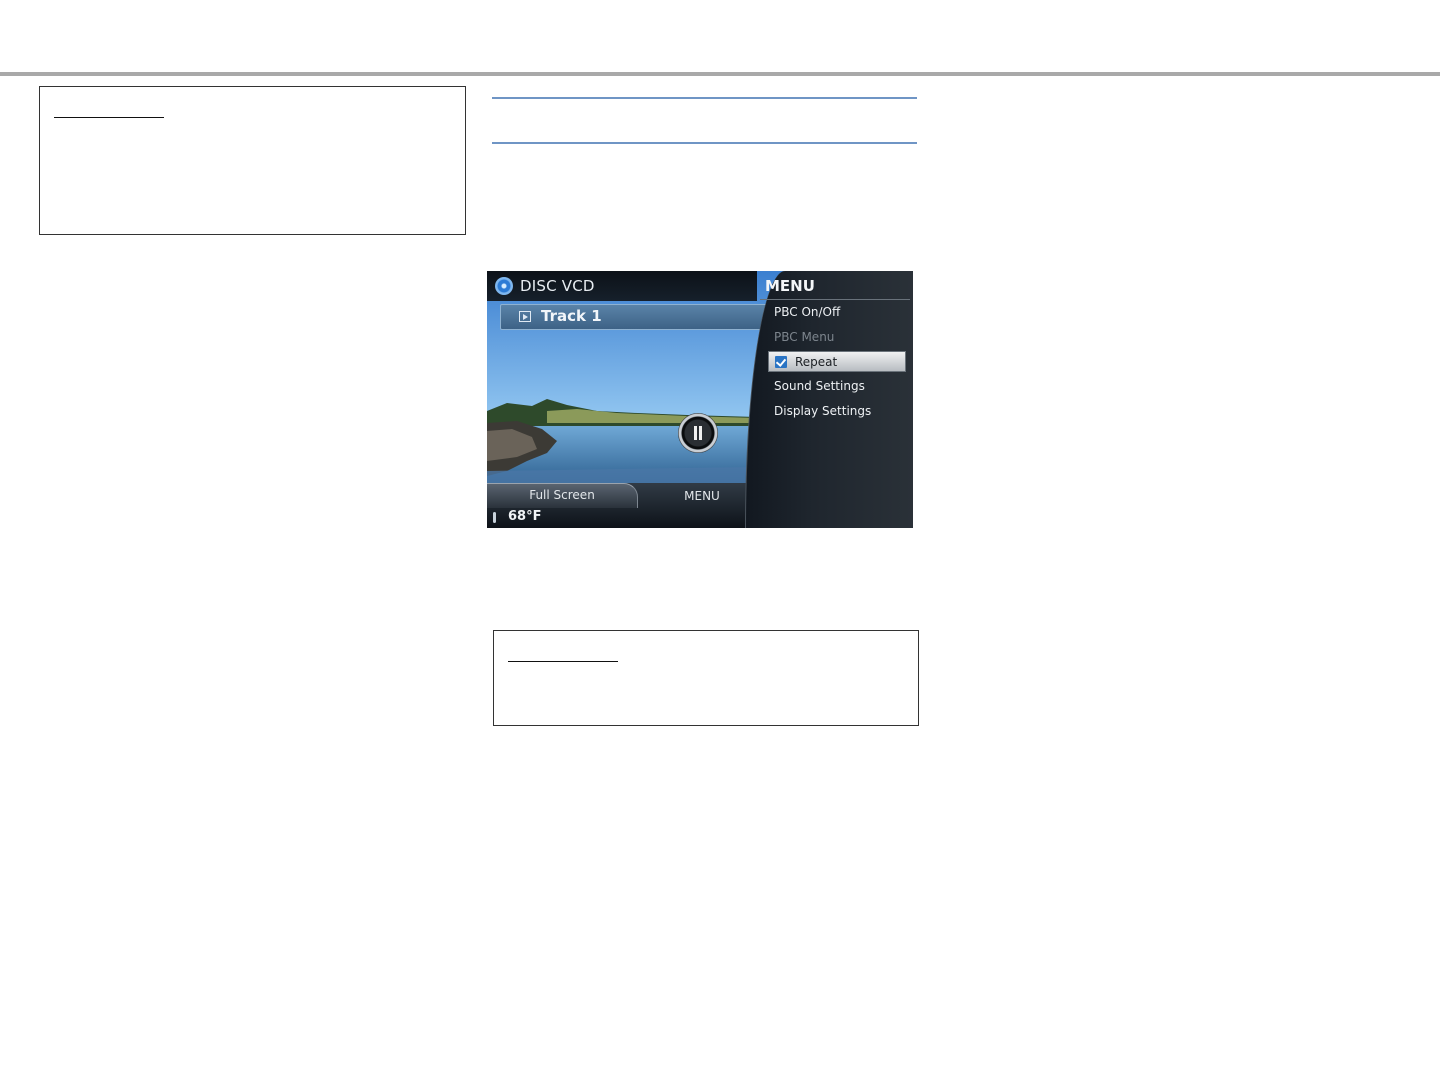 The height and width of the screenshot is (1080, 1440). Describe the element at coordinates (622, 286) in the screenshot. I see `source-header: DISC VCD` at that location.